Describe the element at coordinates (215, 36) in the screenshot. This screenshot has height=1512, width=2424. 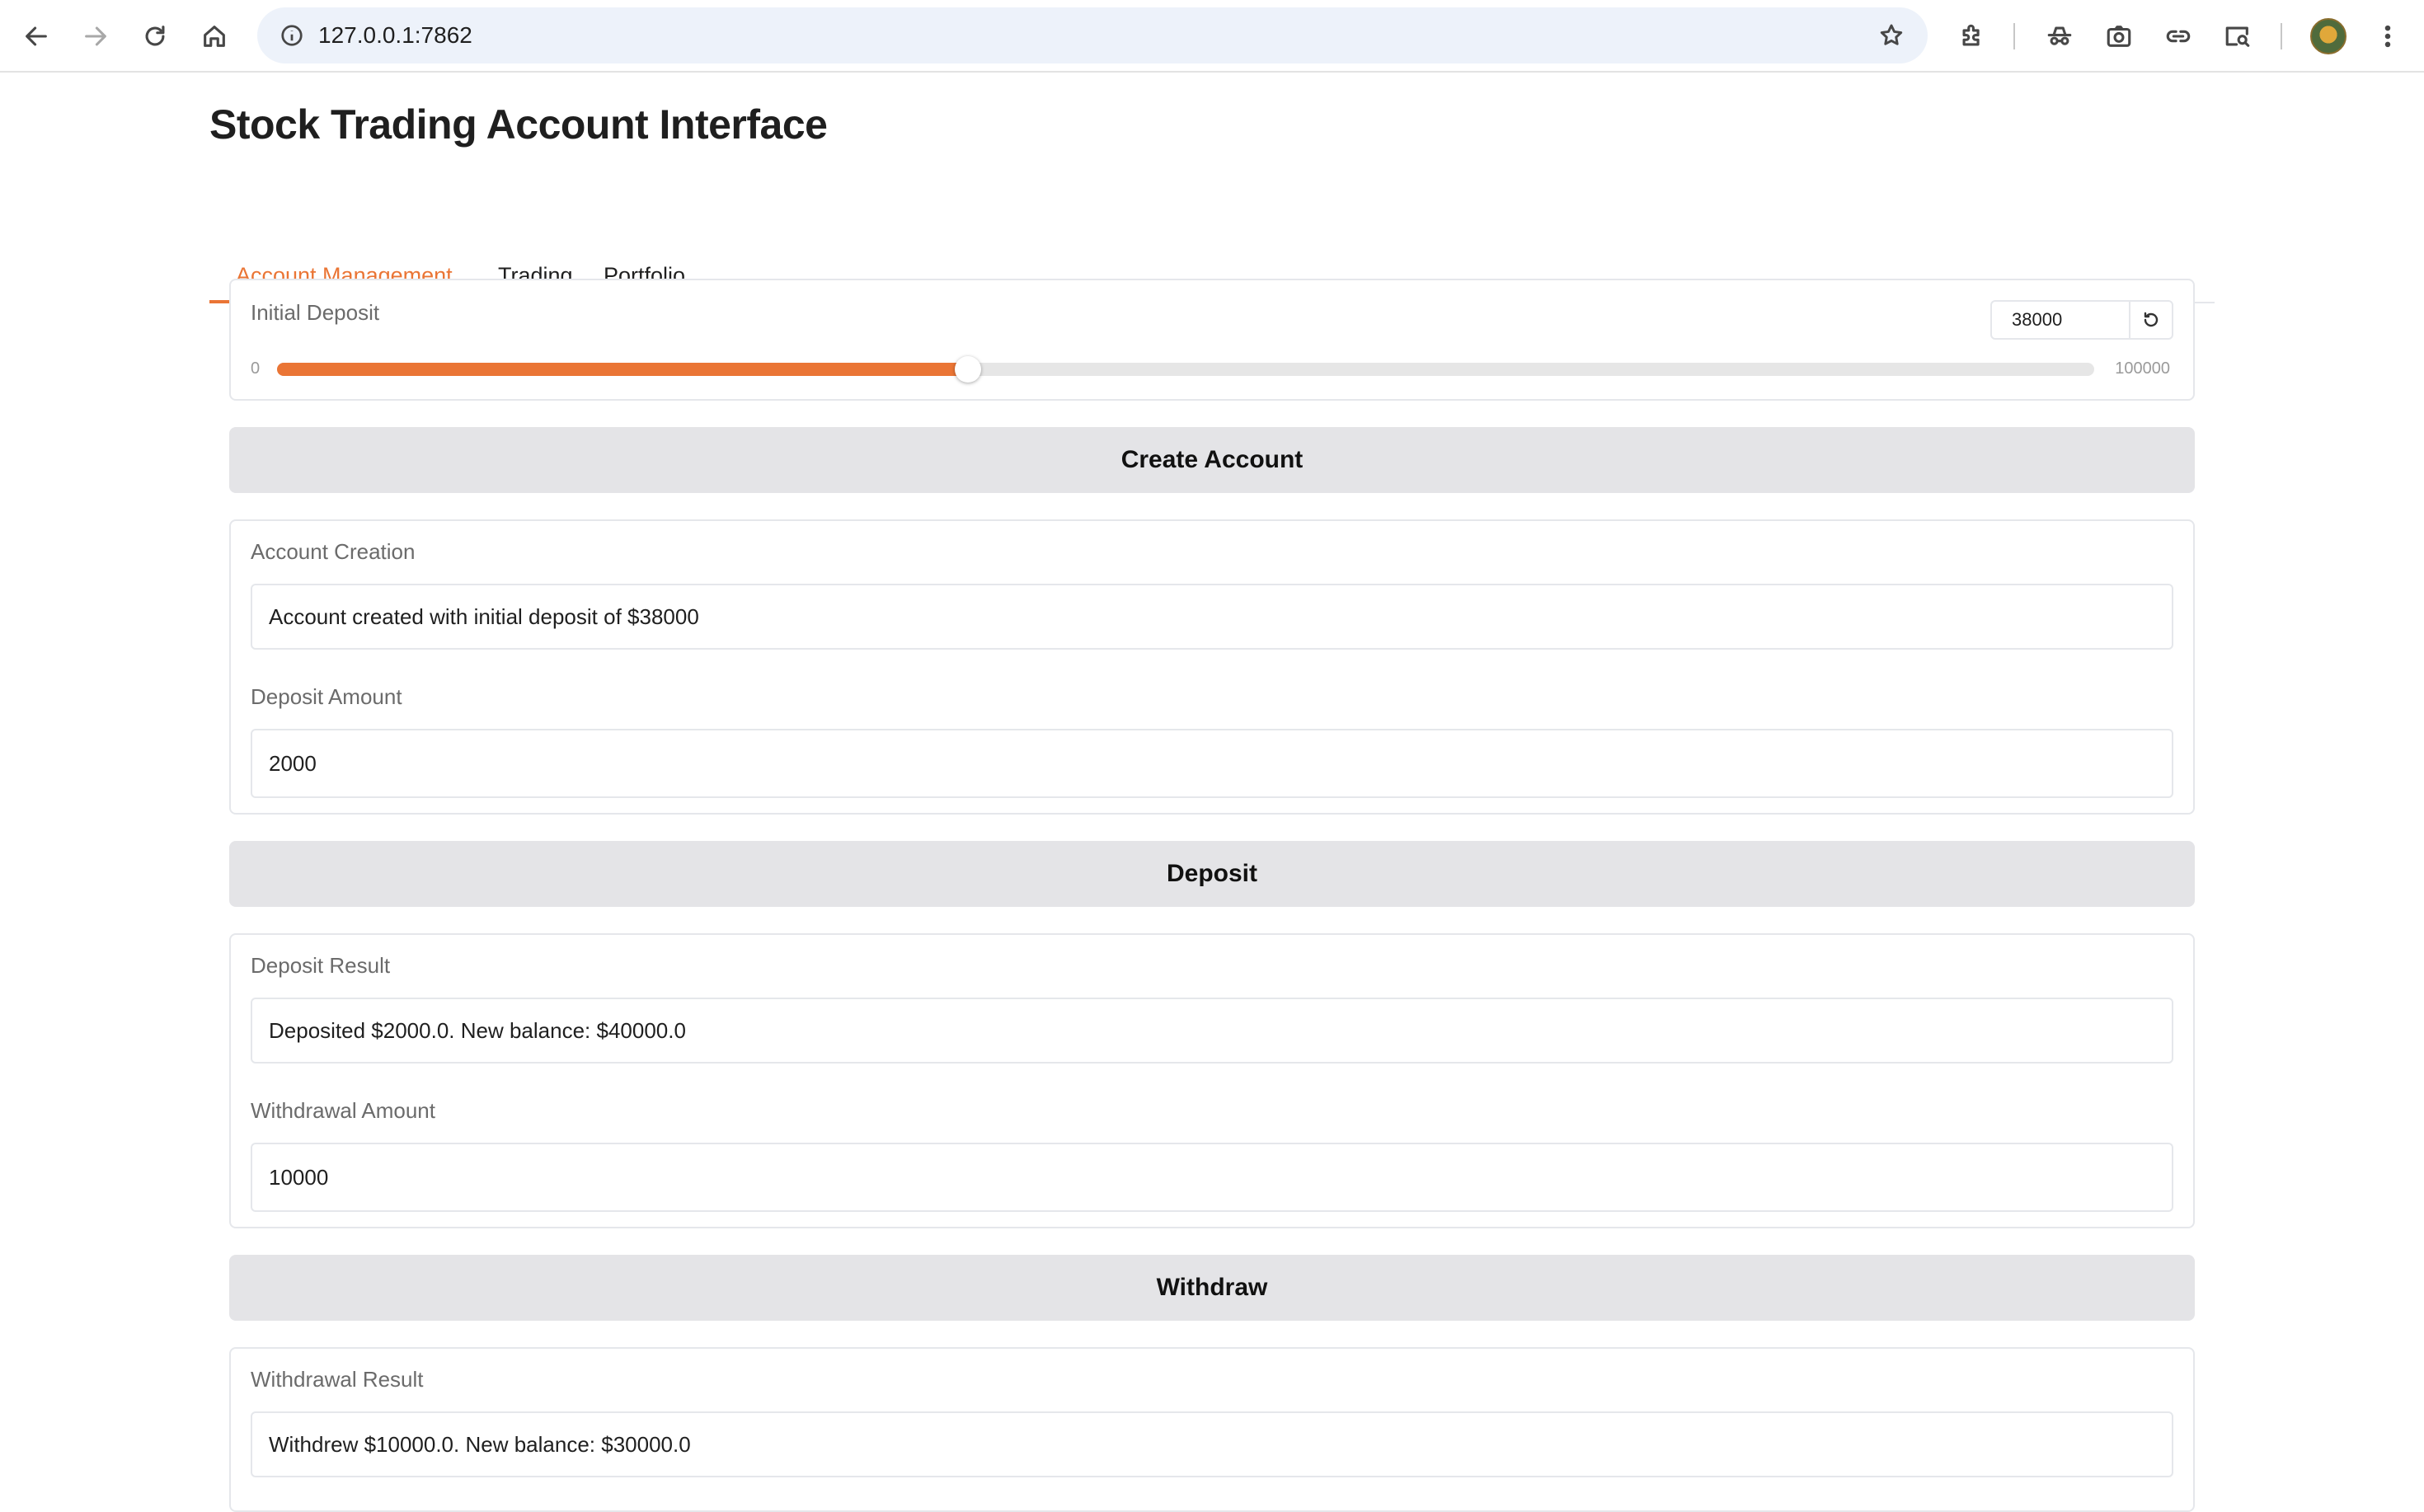
I see `home-icon` at that location.